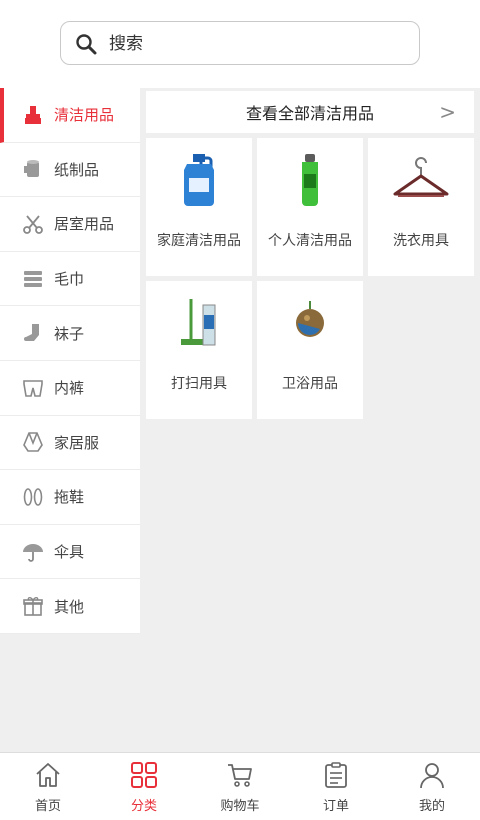 This screenshot has height=820, width=480. I want to click on tab-label: 订单, so click(335, 806).